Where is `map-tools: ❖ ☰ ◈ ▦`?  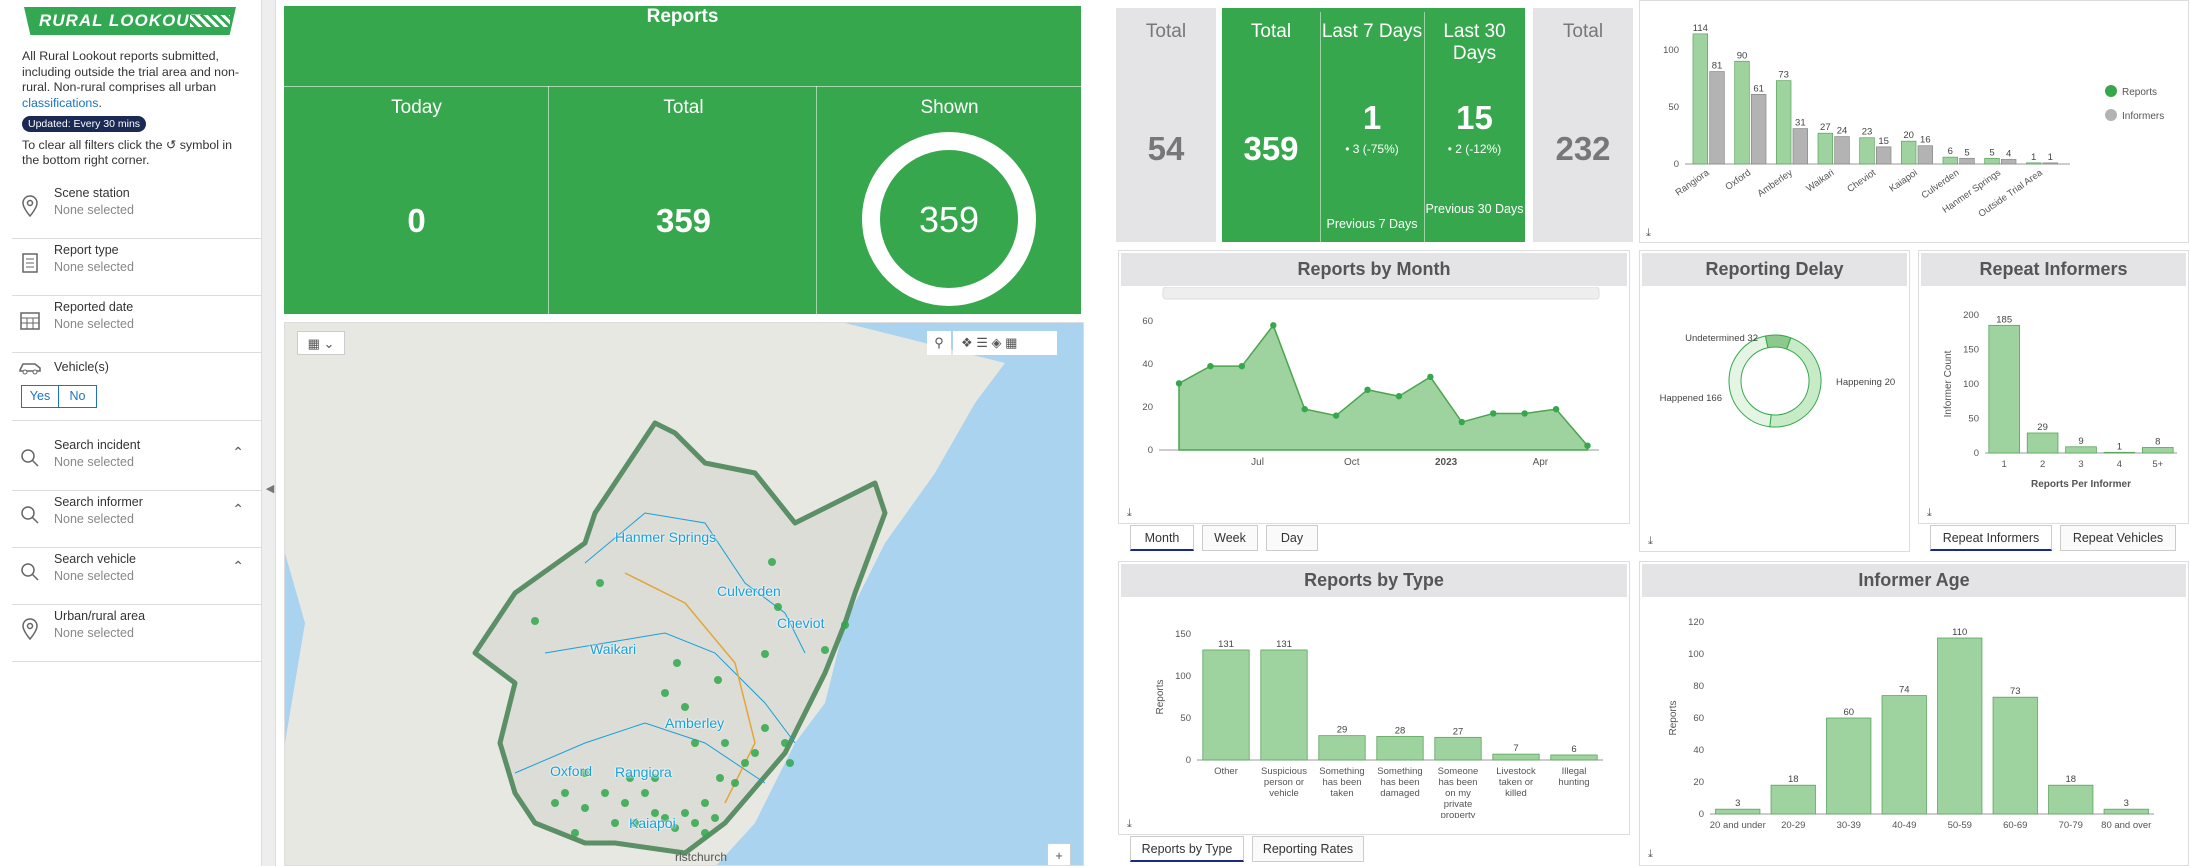
map-tools: ❖ ☰ ◈ ▦ is located at coordinates (1005, 343).